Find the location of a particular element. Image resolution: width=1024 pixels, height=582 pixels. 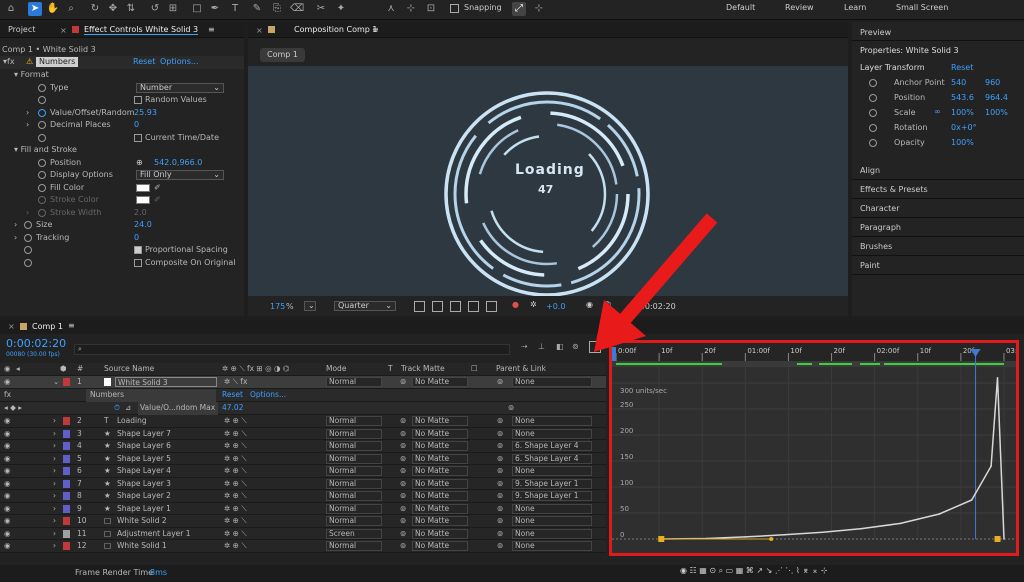

workspace-default: Default is located at coordinates (740, 7).